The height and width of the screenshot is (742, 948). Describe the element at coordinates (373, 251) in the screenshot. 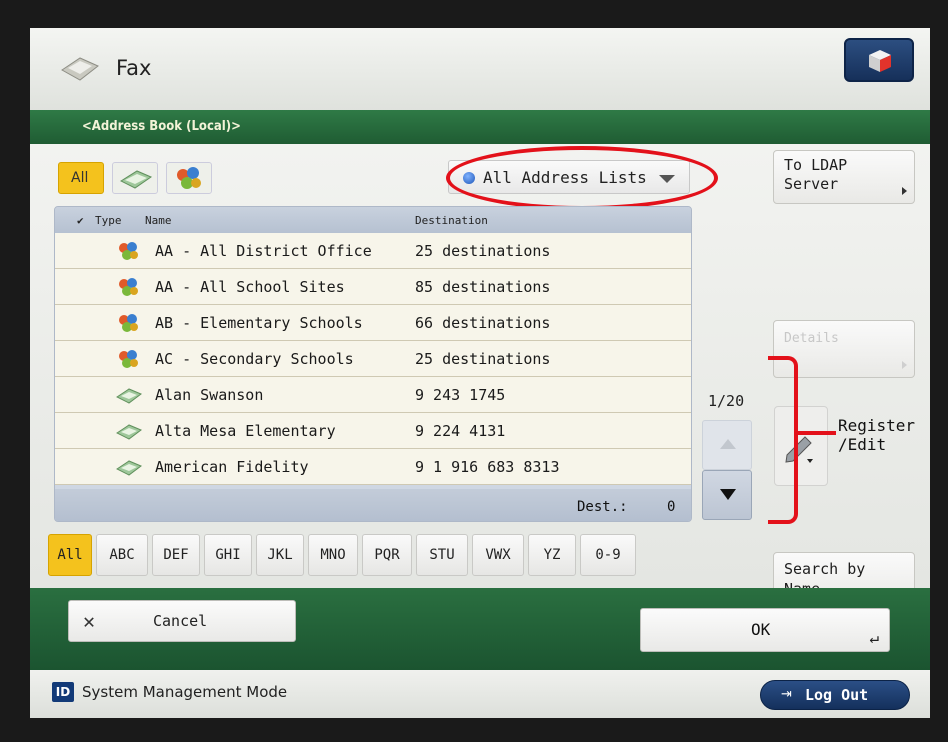

I see `table-row: AA - All District Office 25 destinations` at that location.